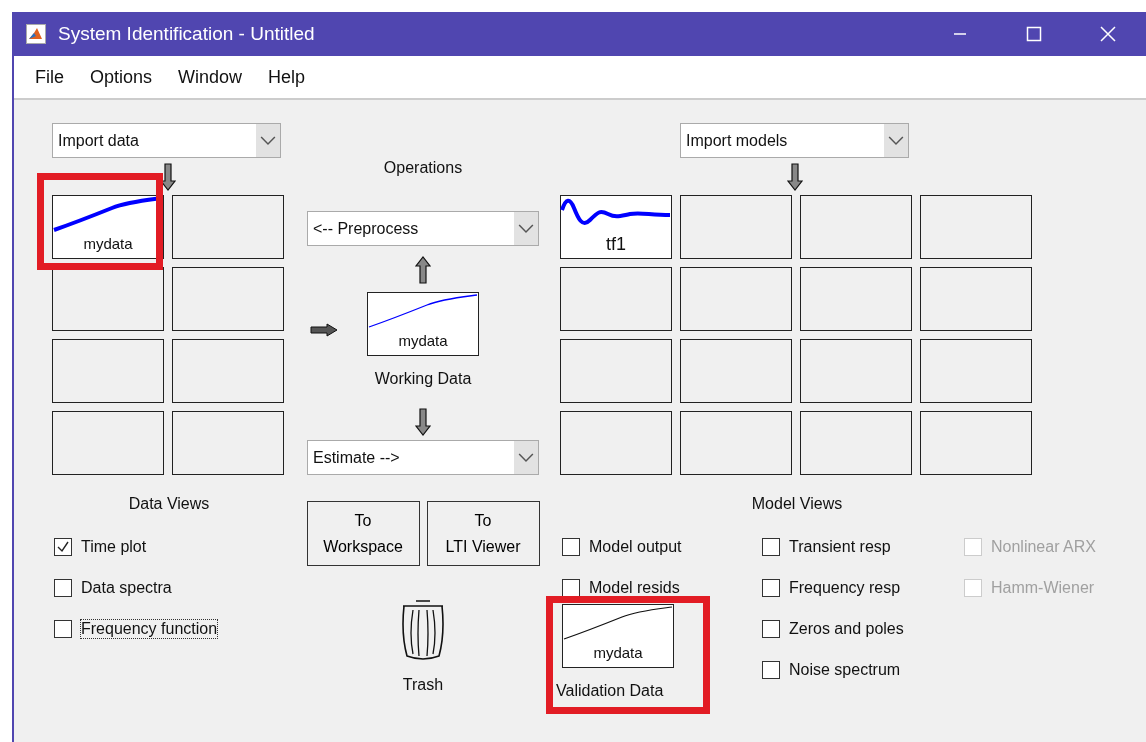 Image resolution: width=1146 pixels, height=742 pixels. Describe the element at coordinates (483, 533) in the screenshot. I see `action-button: To LTI Viewer` at that location.